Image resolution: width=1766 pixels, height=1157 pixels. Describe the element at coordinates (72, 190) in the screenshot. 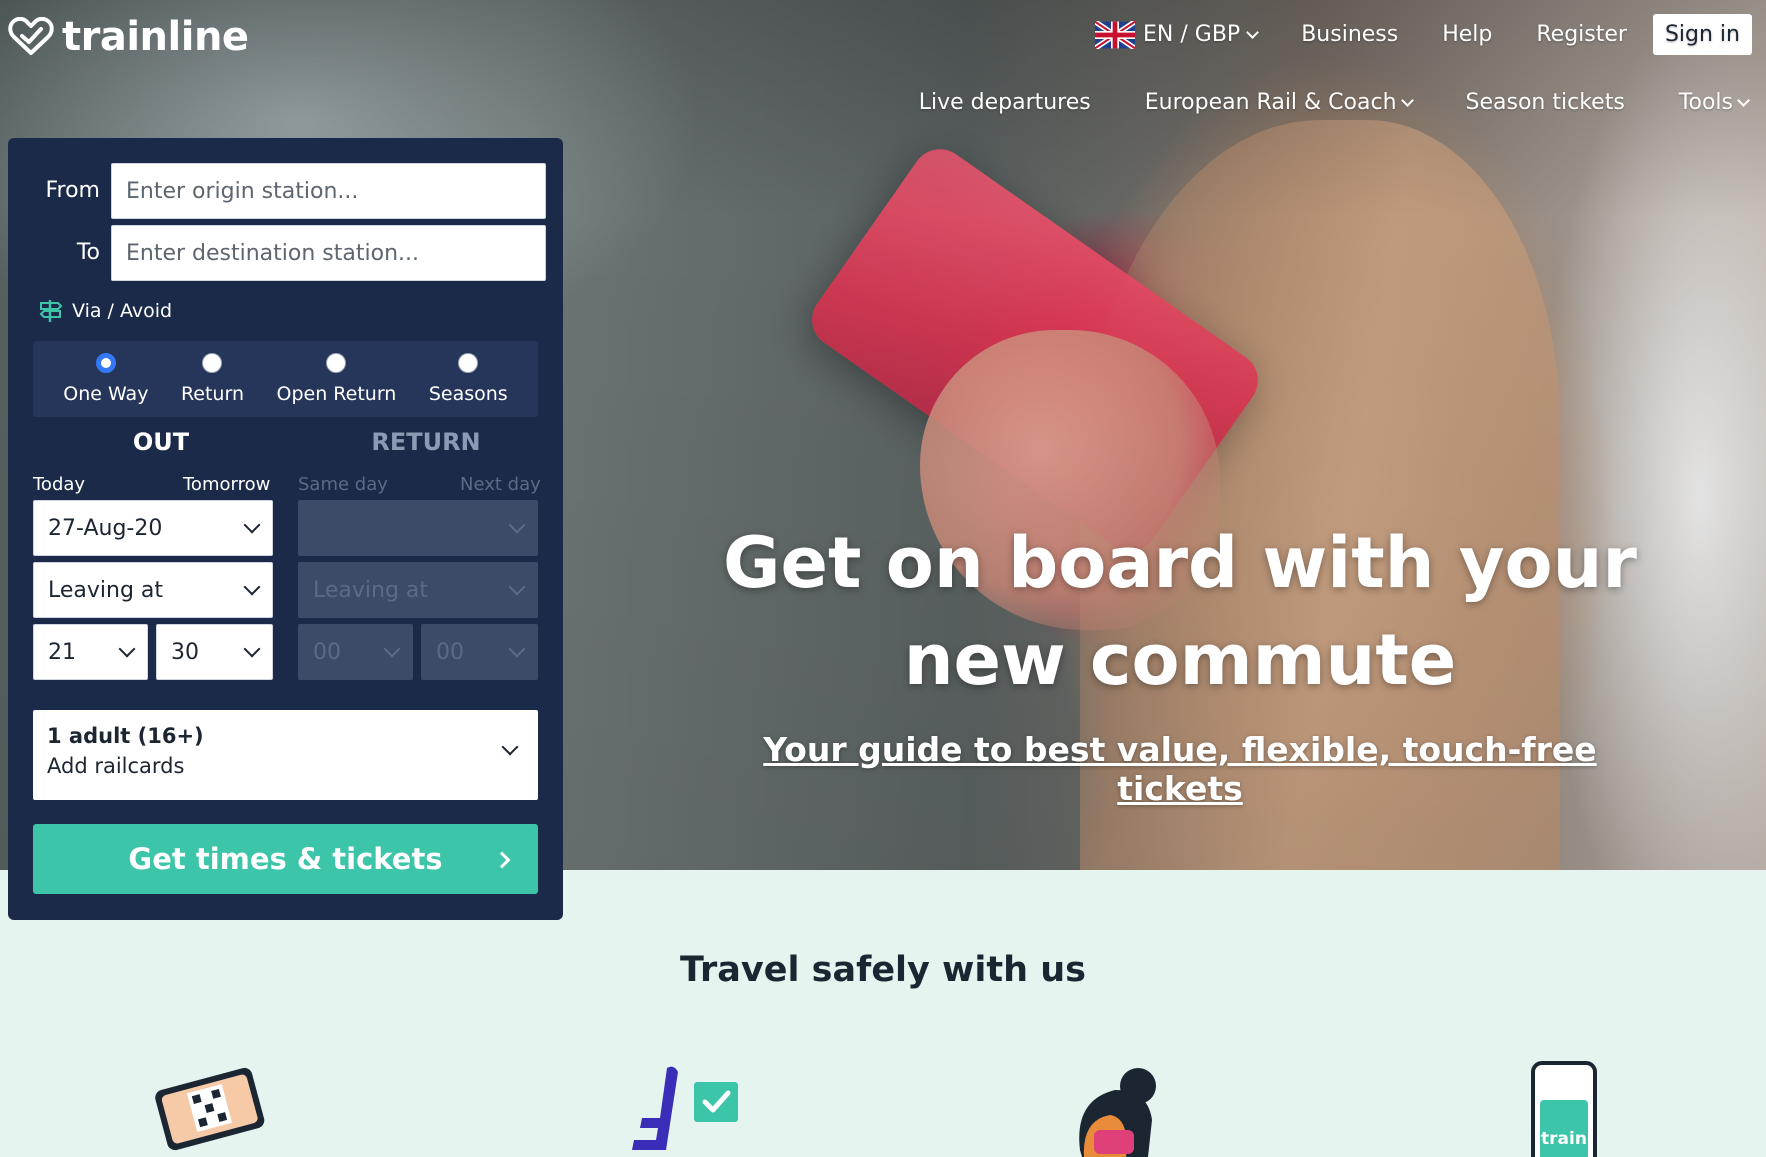

I see `from-label: From` at that location.